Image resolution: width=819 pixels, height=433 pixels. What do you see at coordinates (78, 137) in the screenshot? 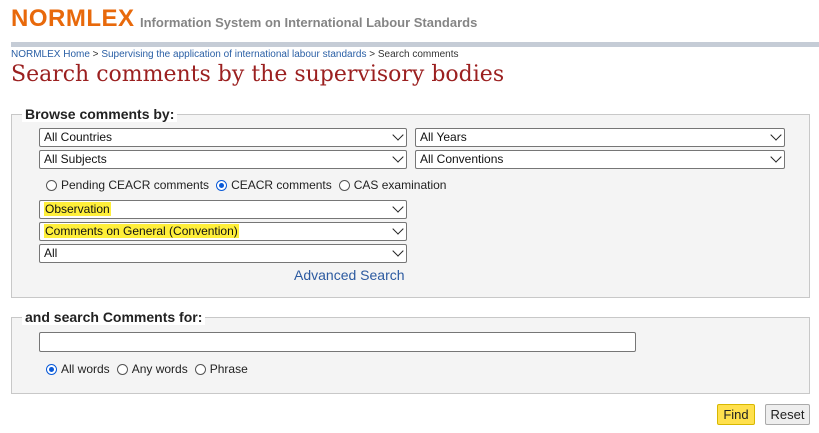
I see `countries-select-value: All Countries` at bounding box center [78, 137].